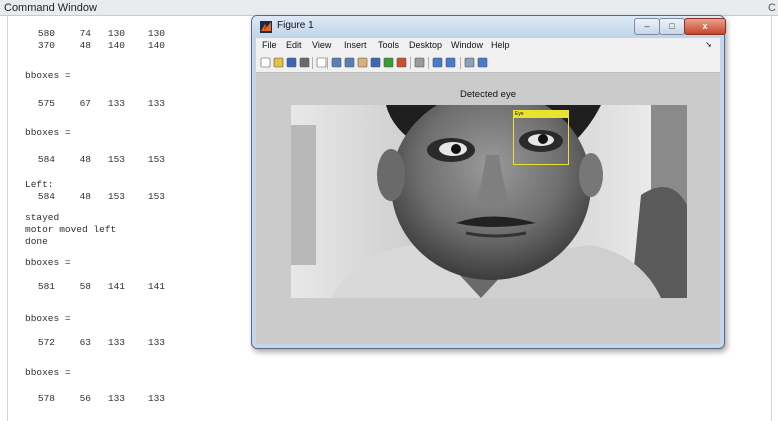 Image resolution: width=778 pixels, height=421 pixels. What do you see at coordinates (375, 62) in the screenshot?
I see `rotate-icon` at bounding box center [375, 62].